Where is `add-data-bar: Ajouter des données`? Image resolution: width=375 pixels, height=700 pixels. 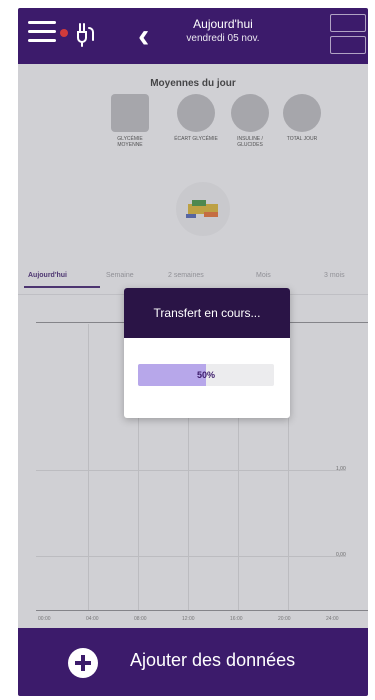 add-data-bar: Ajouter des données is located at coordinates (193, 662).